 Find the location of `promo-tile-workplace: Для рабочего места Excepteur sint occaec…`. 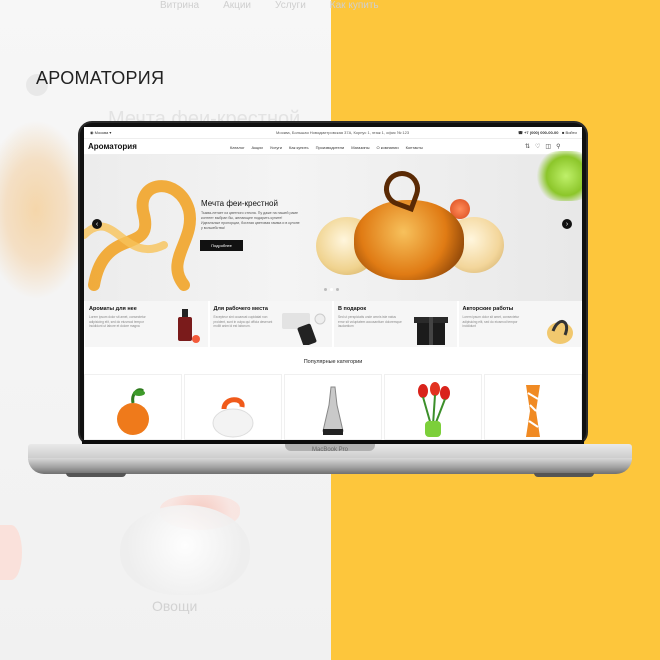

promo-tile-workplace: Для рабочего места Excepteur sint occaec… is located at coordinates (270, 324).